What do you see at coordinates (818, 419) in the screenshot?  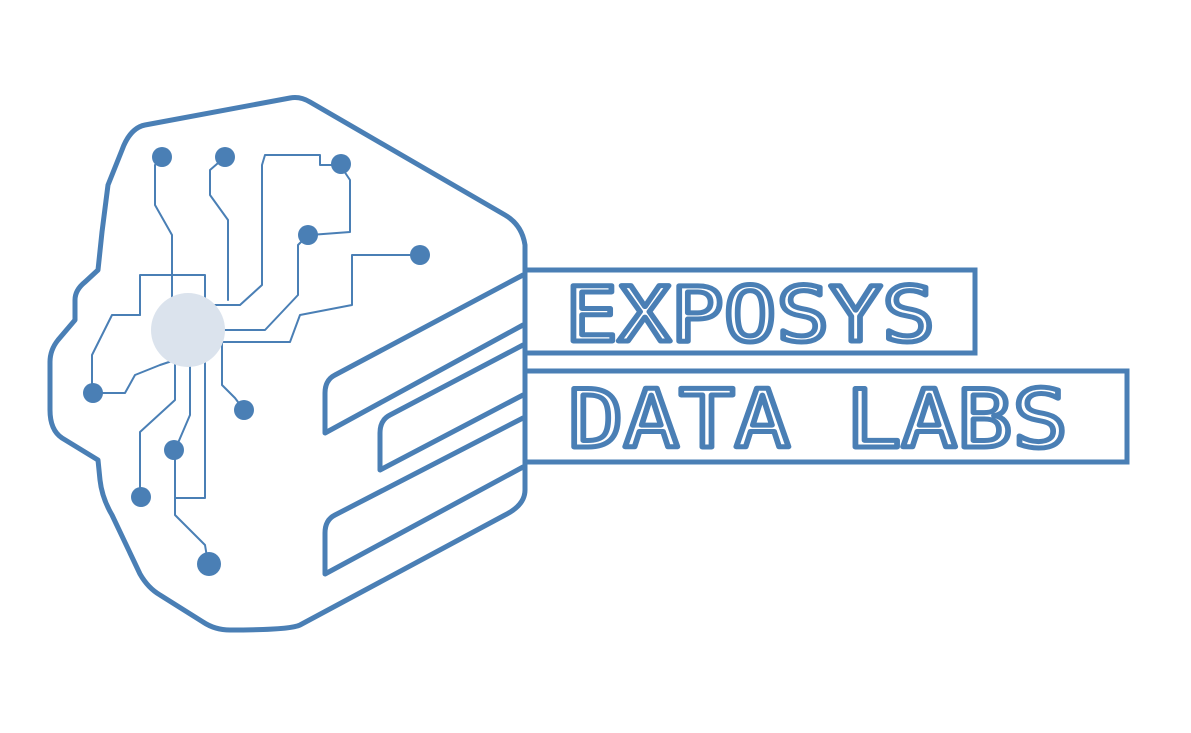 I see `brand-line-2: DATA LABS` at bounding box center [818, 419].